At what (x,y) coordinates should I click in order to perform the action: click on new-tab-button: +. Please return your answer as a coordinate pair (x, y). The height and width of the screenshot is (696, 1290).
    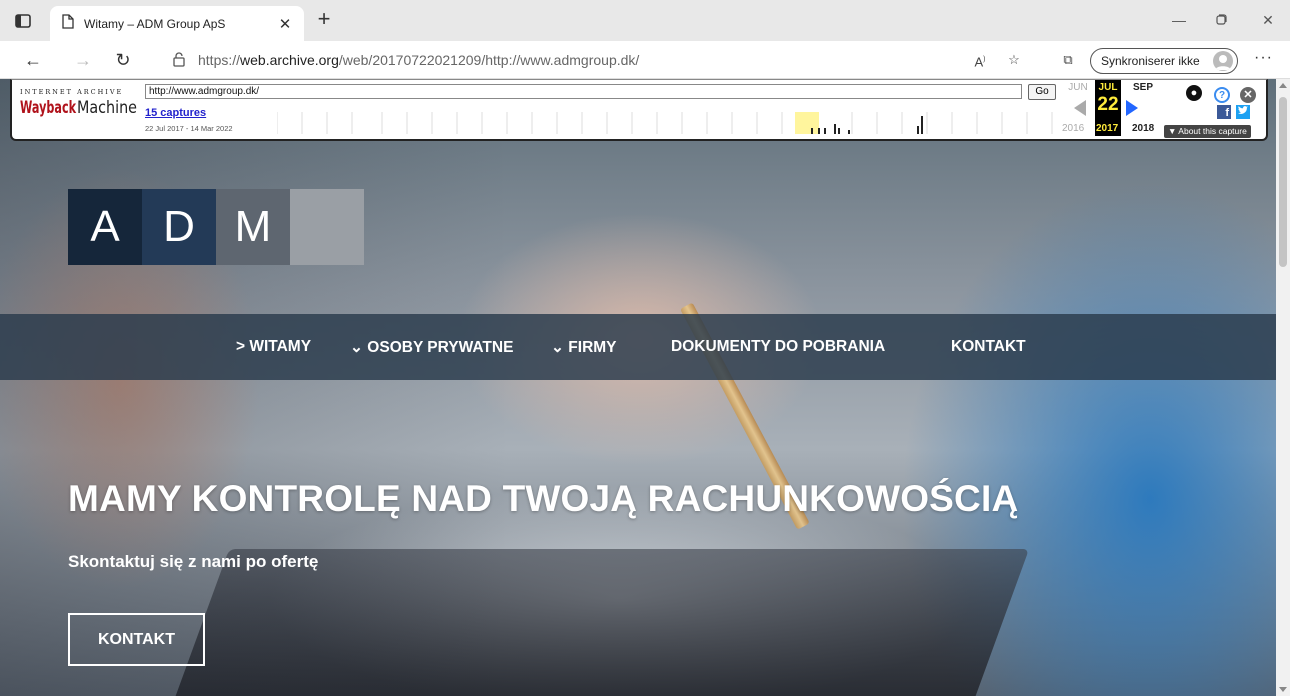
    Looking at the image, I should click on (324, 19).